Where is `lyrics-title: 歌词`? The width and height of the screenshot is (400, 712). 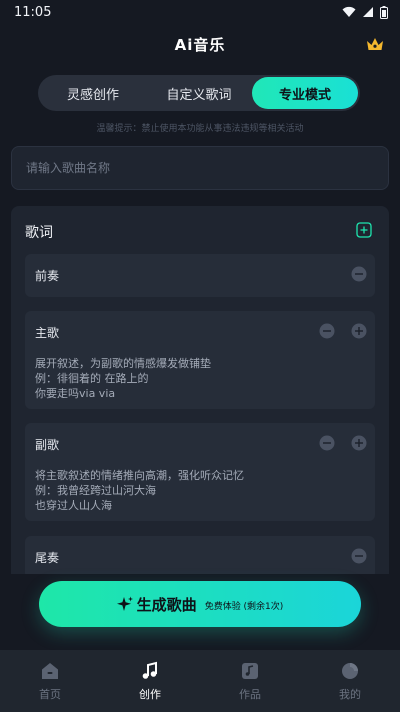 lyrics-title: 歌词 is located at coordinates (39, 233).